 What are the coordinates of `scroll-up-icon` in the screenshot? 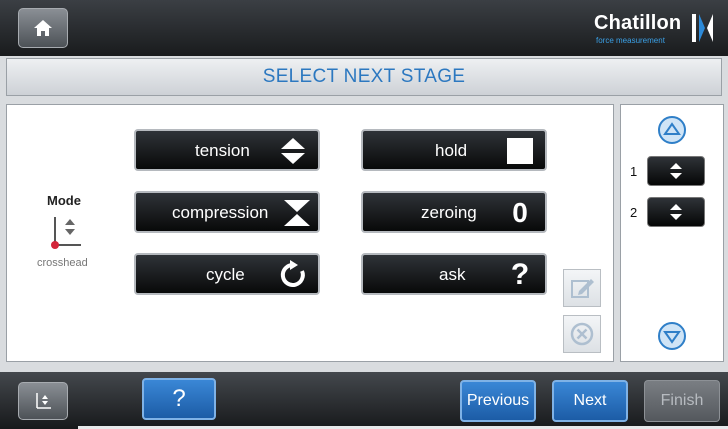 It's located at (672, 130).